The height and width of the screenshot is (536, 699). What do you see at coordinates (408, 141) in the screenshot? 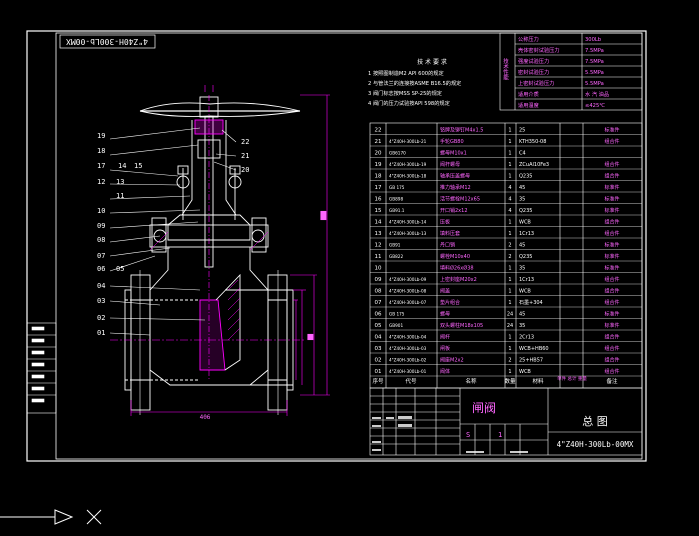
I see `bom-cell-code: 4"Z40H-300Lb-21` at bounding box center [408, 141].